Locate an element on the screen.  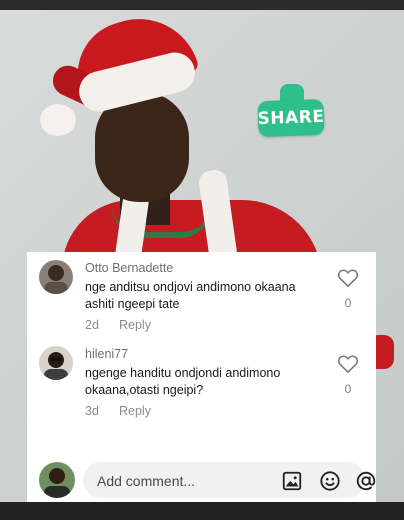
comment-time: 3d is located at coordinates (92, 411).